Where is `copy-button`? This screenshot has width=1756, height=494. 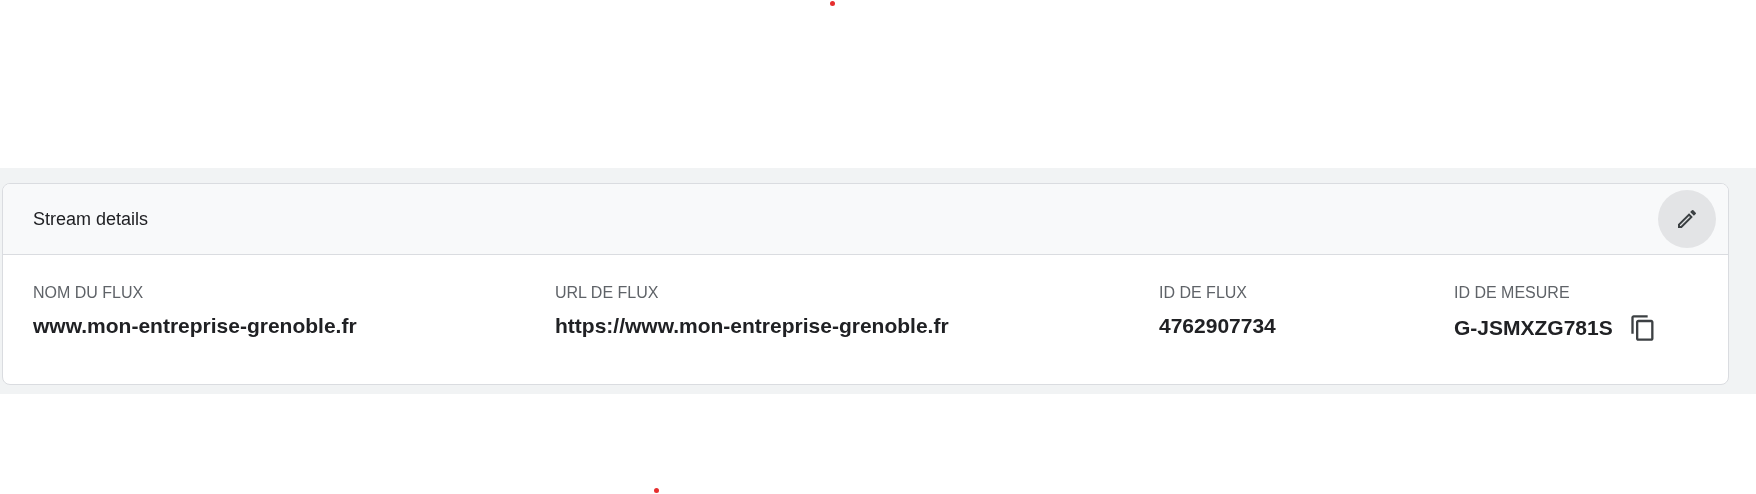 copy-button is located at coordinates (1642, 328).